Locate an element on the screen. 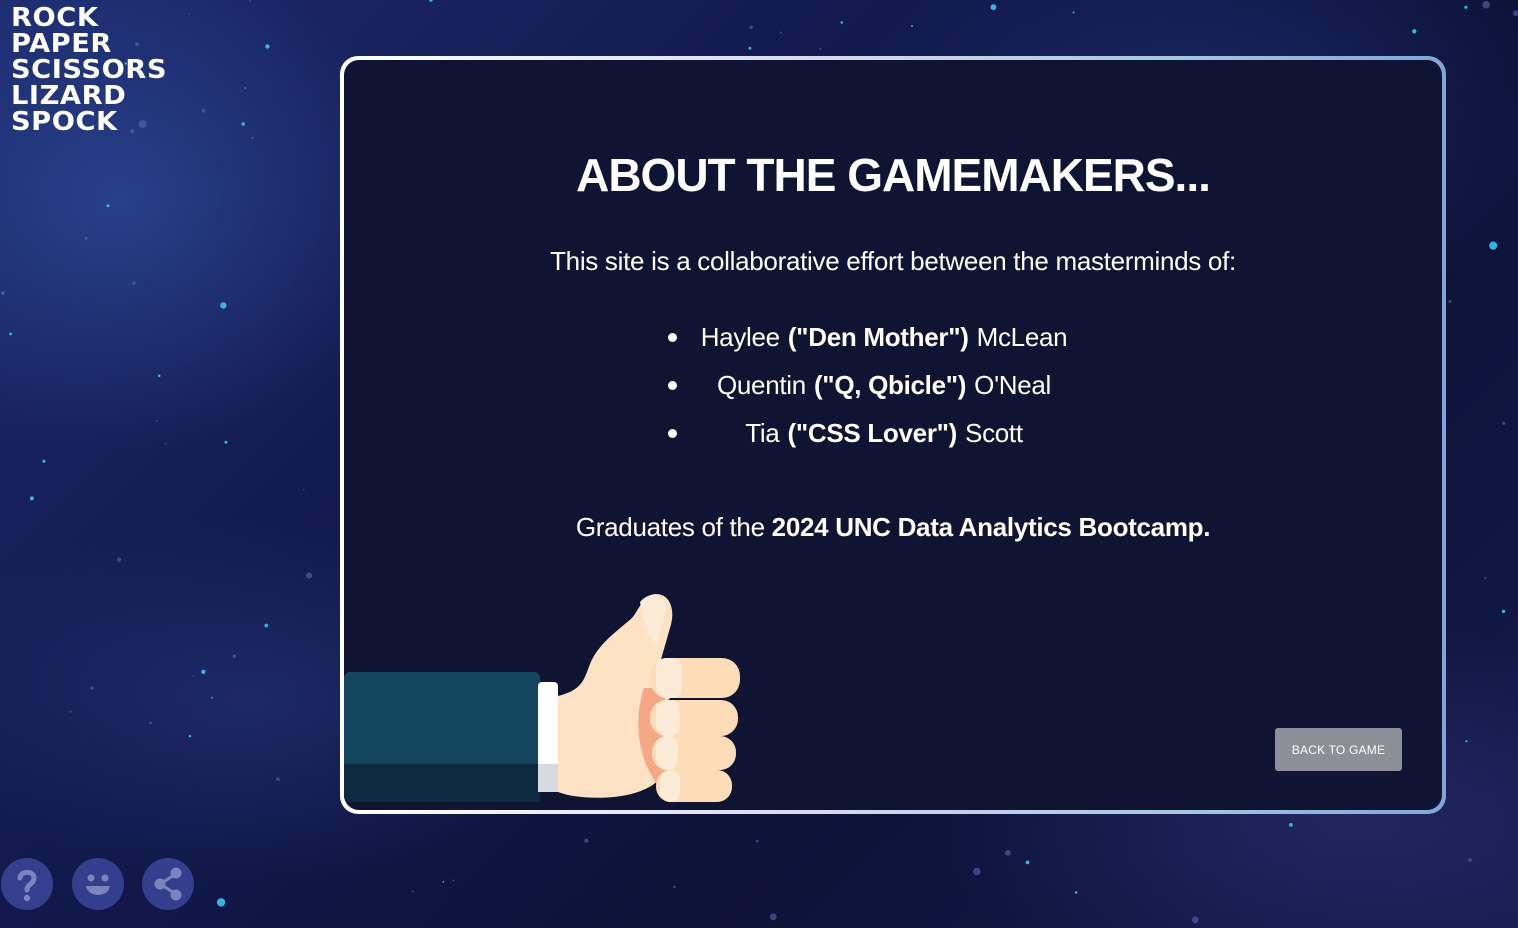  member-item: Quentin ("Q, Qbicle") O'Neal is located at coordinates (874, 390).